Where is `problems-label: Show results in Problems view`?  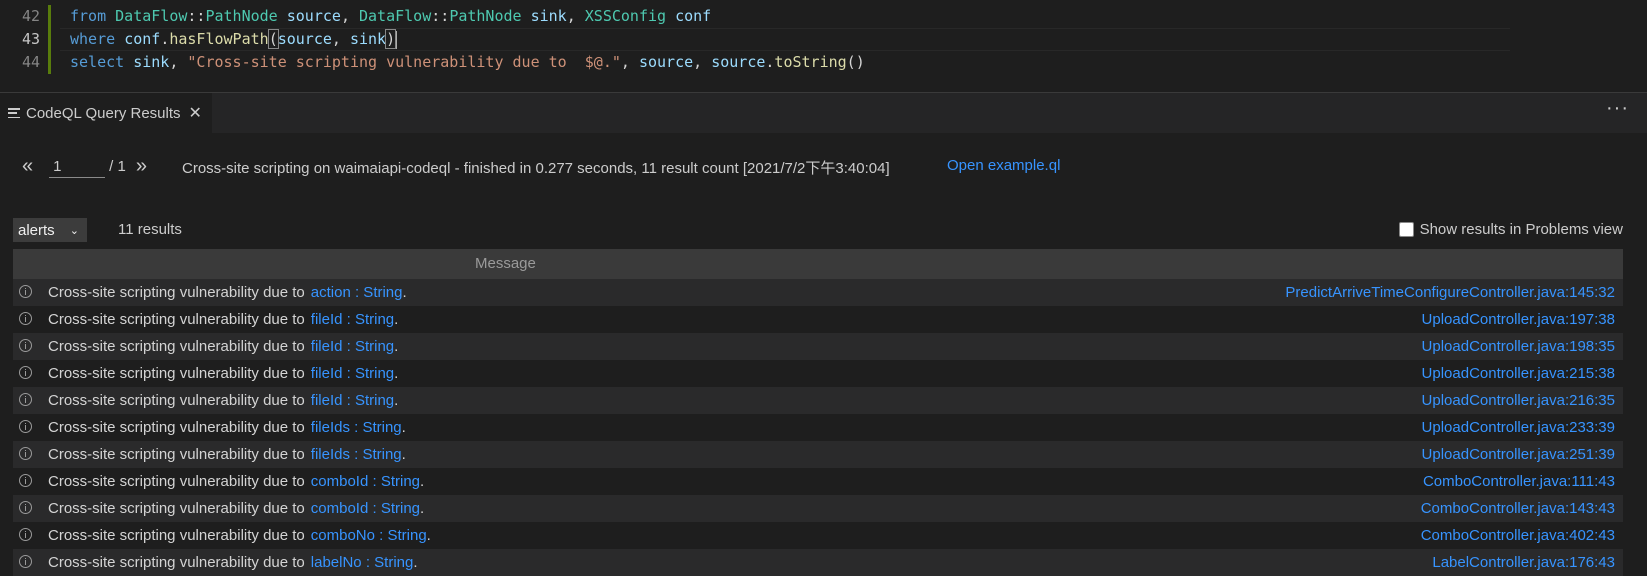 problems-label: Show results in Problems view is located at coordinates (1521, 229).